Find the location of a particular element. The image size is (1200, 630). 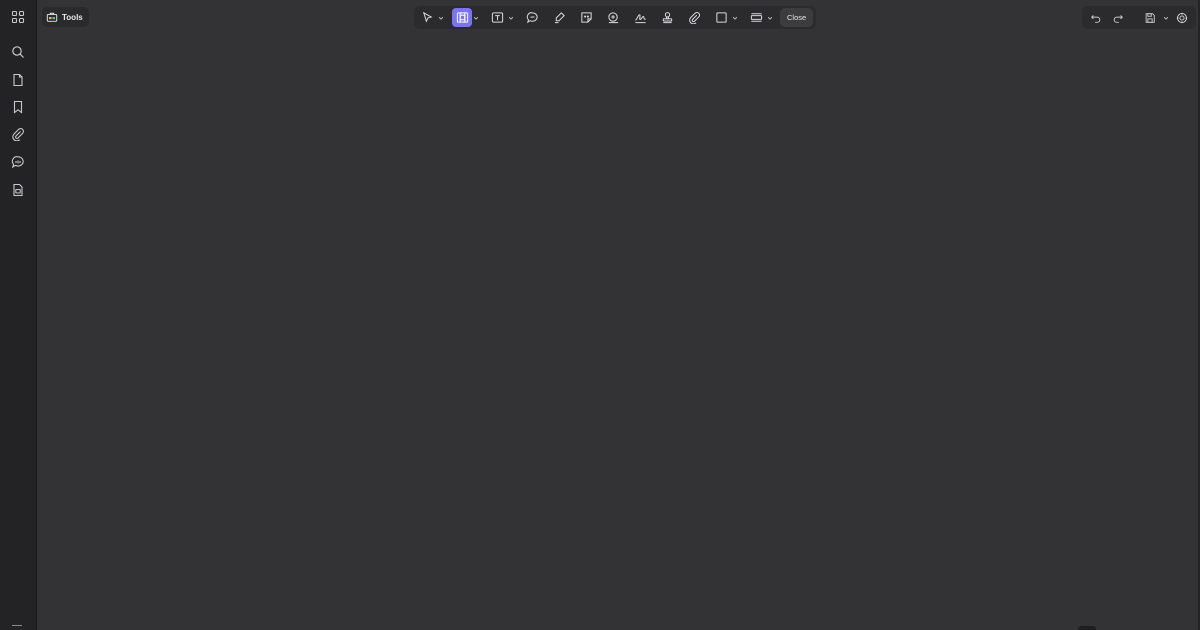

history-toolbar is located at coordinates (1139, 17).